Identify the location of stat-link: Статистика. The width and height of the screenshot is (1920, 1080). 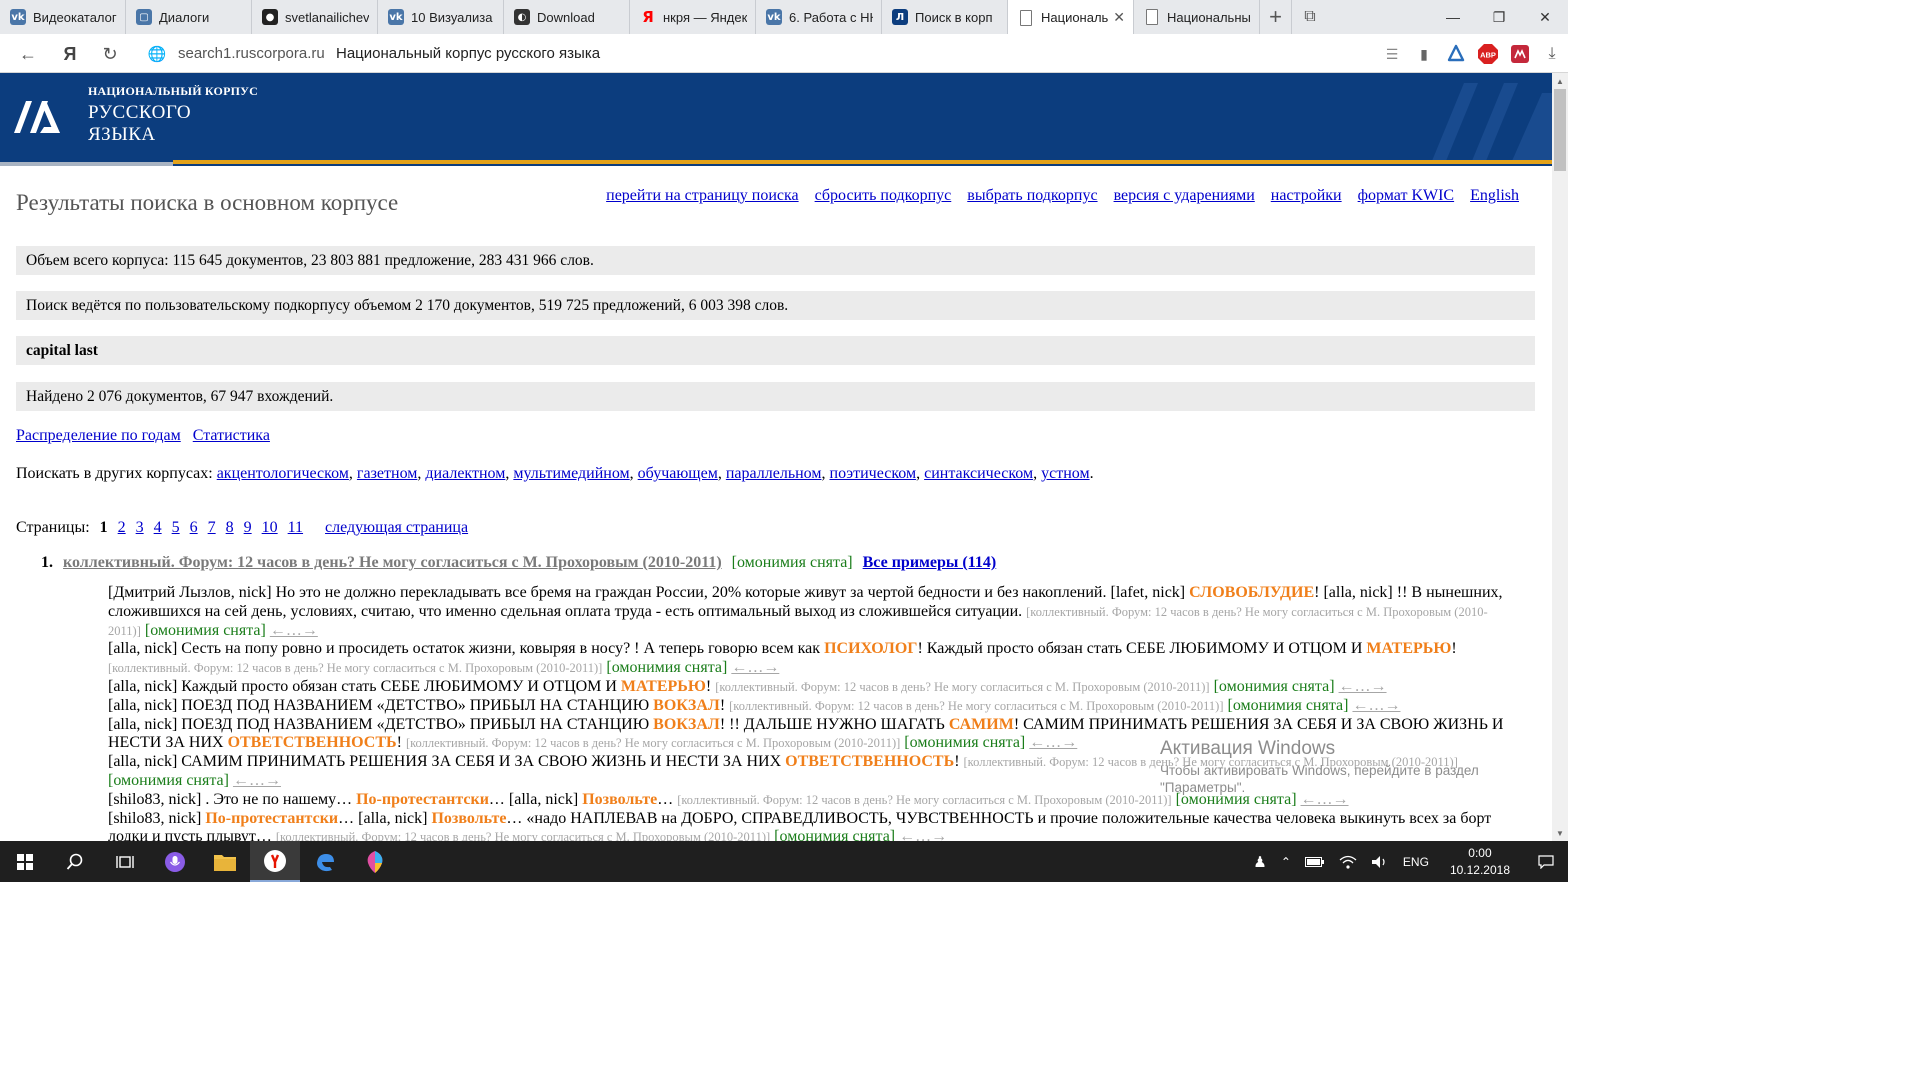
(231, 436).